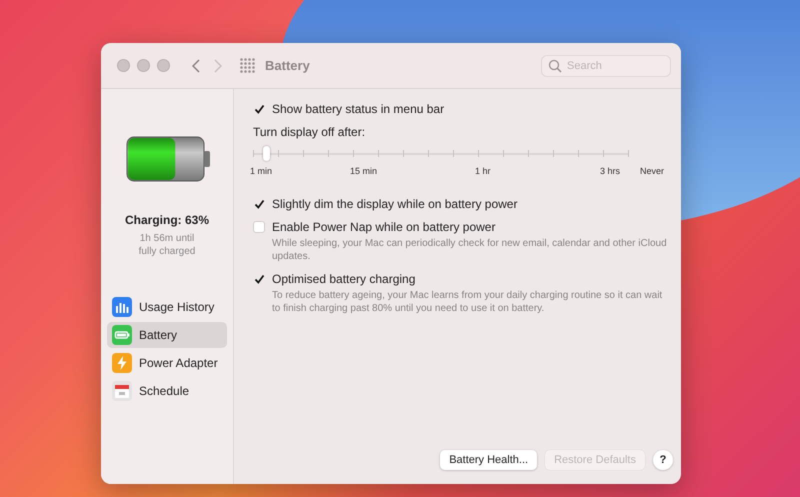 This screenshot has height=497, width=800. What do you see at coordinates (167, 335) in the screenshot?
I see `sidebar-item: Battery` at bounding box center [167, 335].